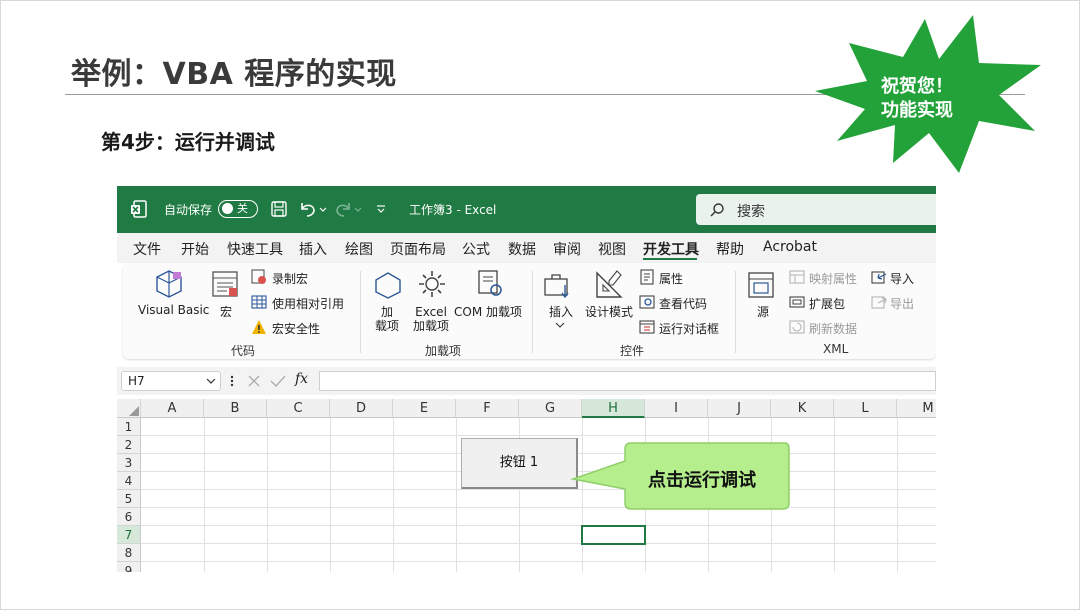 The width and height of the screenshot is (1080, 610). What do you see at coordinates (487, 408) in the screenshot?
I see `column-header: F` at bounding box center [487, 408].